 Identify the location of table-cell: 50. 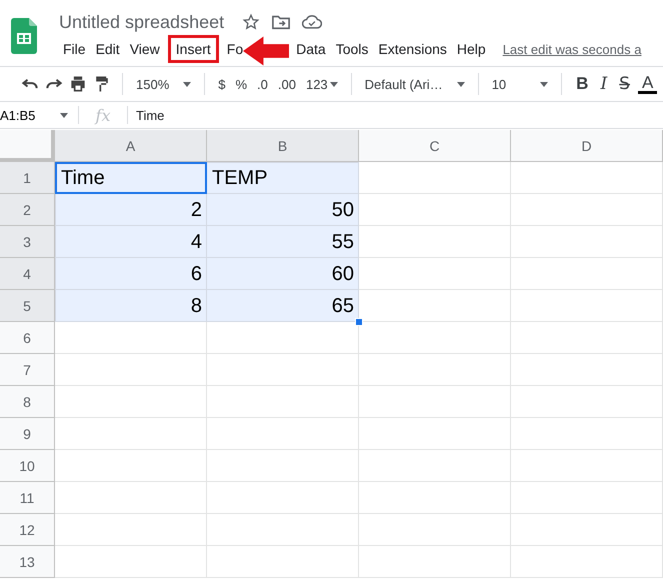
(283, 210).